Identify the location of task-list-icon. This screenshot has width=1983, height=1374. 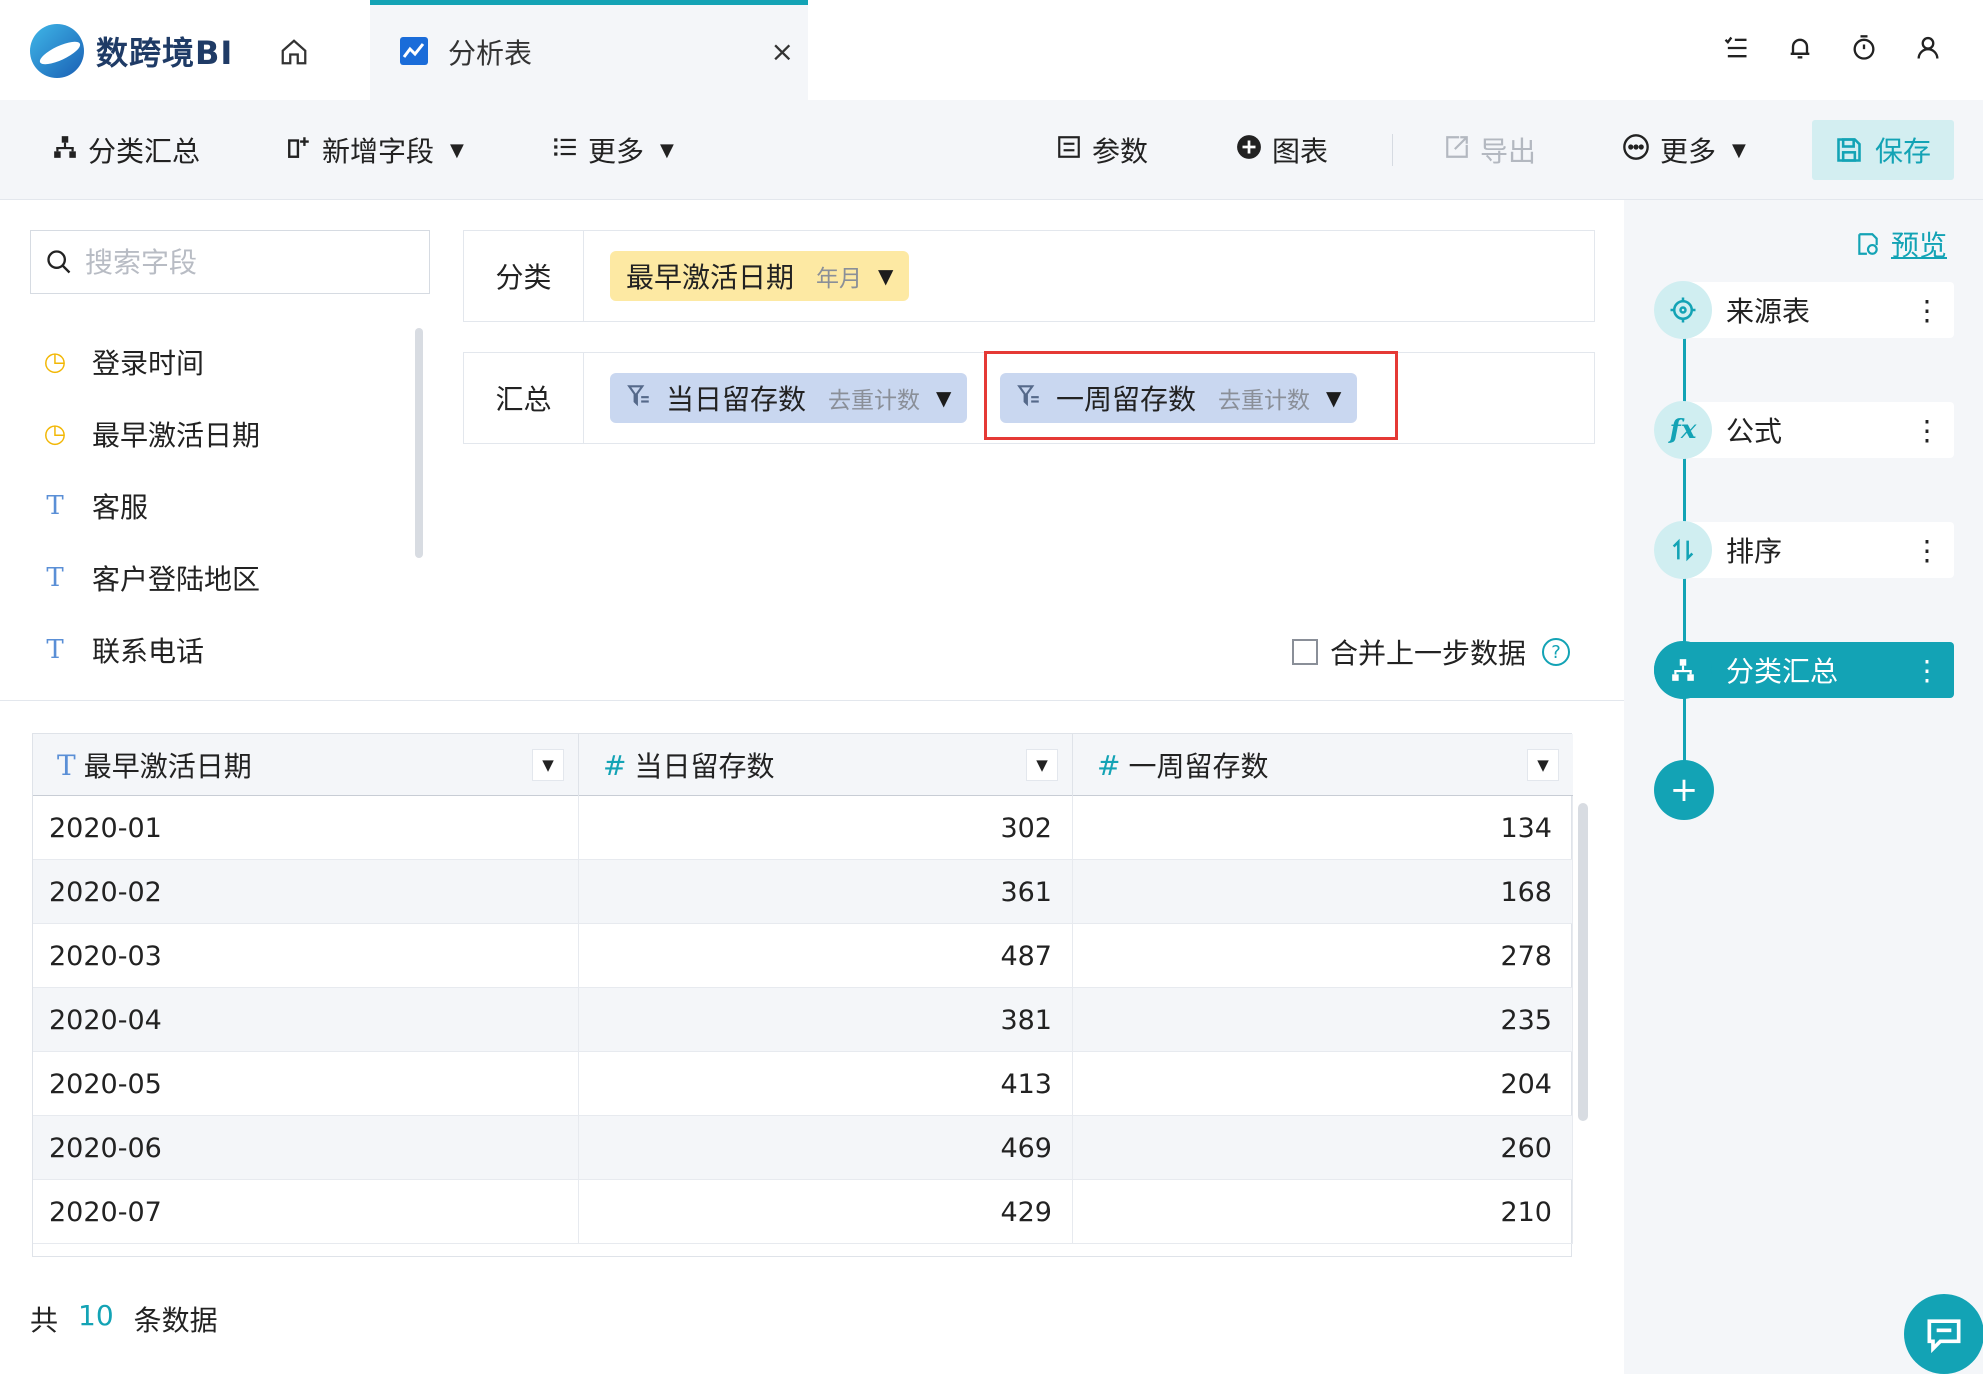
(1736, 48).